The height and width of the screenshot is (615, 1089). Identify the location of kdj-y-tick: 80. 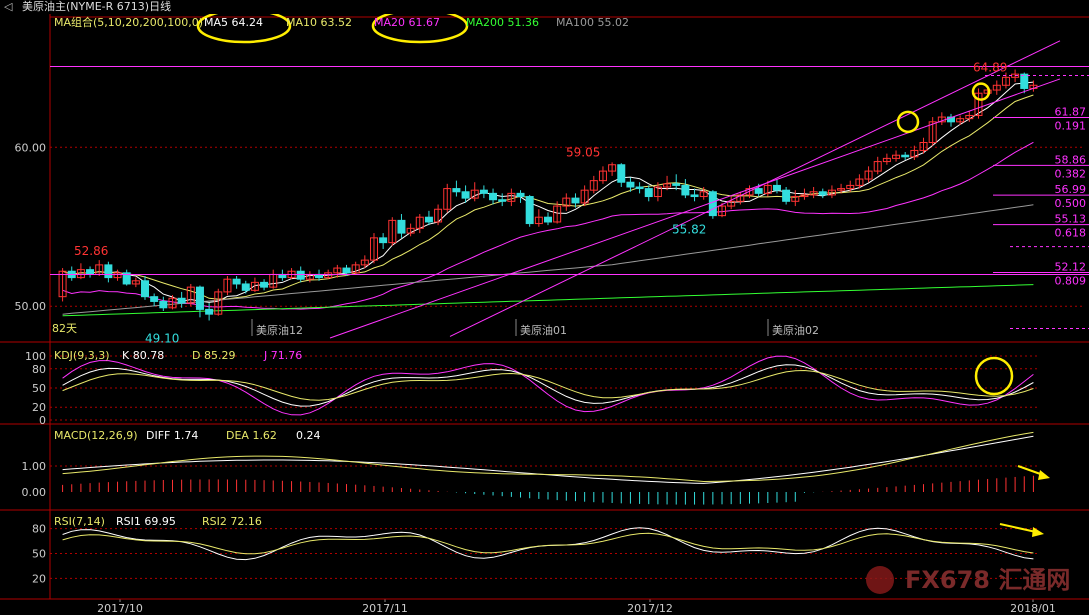
(39, 369).